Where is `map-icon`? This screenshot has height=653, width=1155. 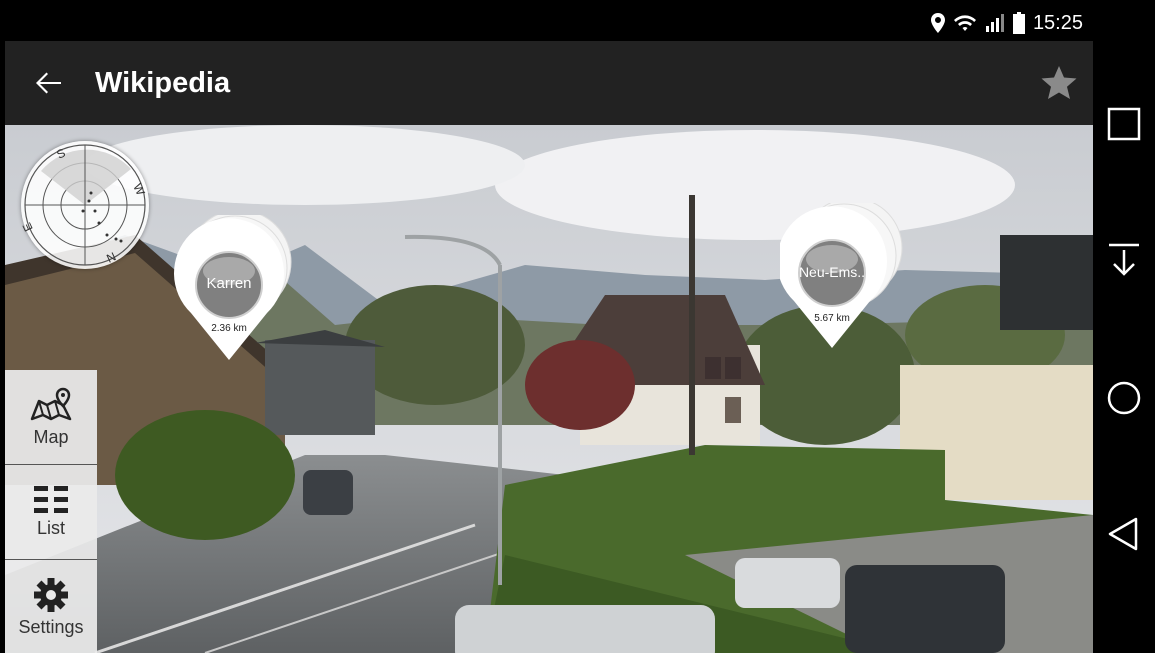
map-icon is located at coordinates (51, 403).